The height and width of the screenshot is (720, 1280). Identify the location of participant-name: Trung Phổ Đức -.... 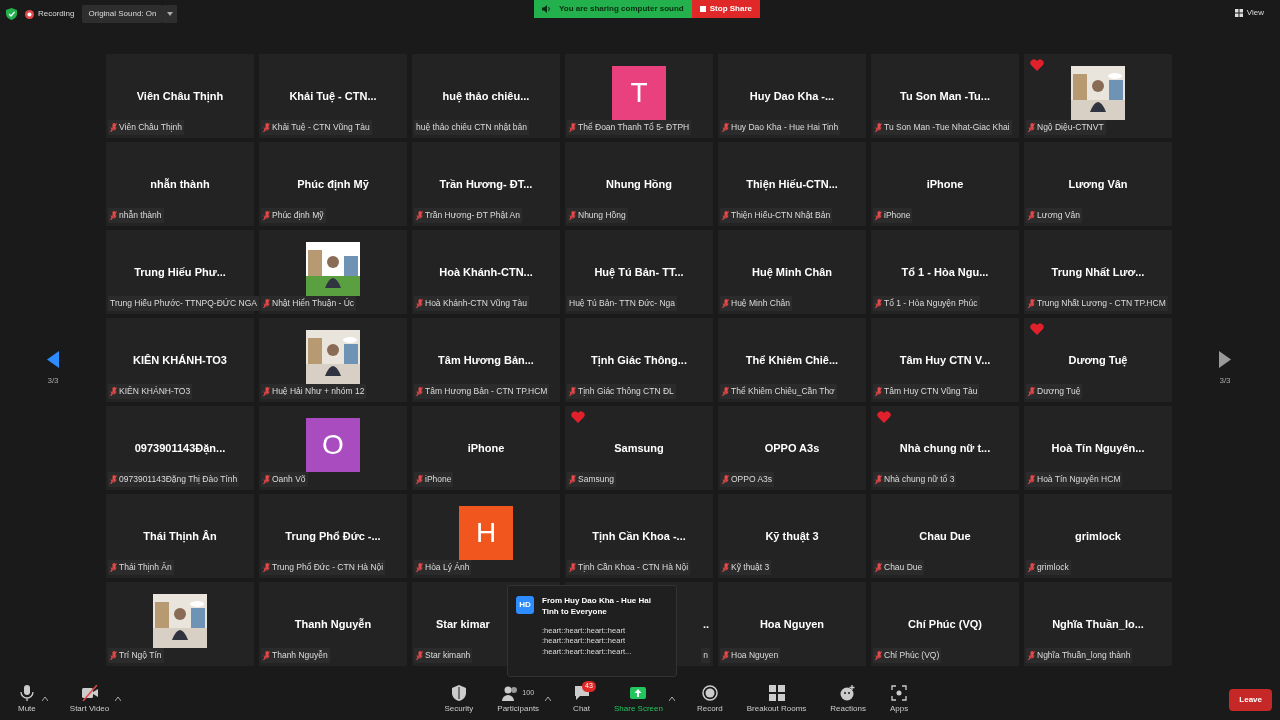
(333, 536).